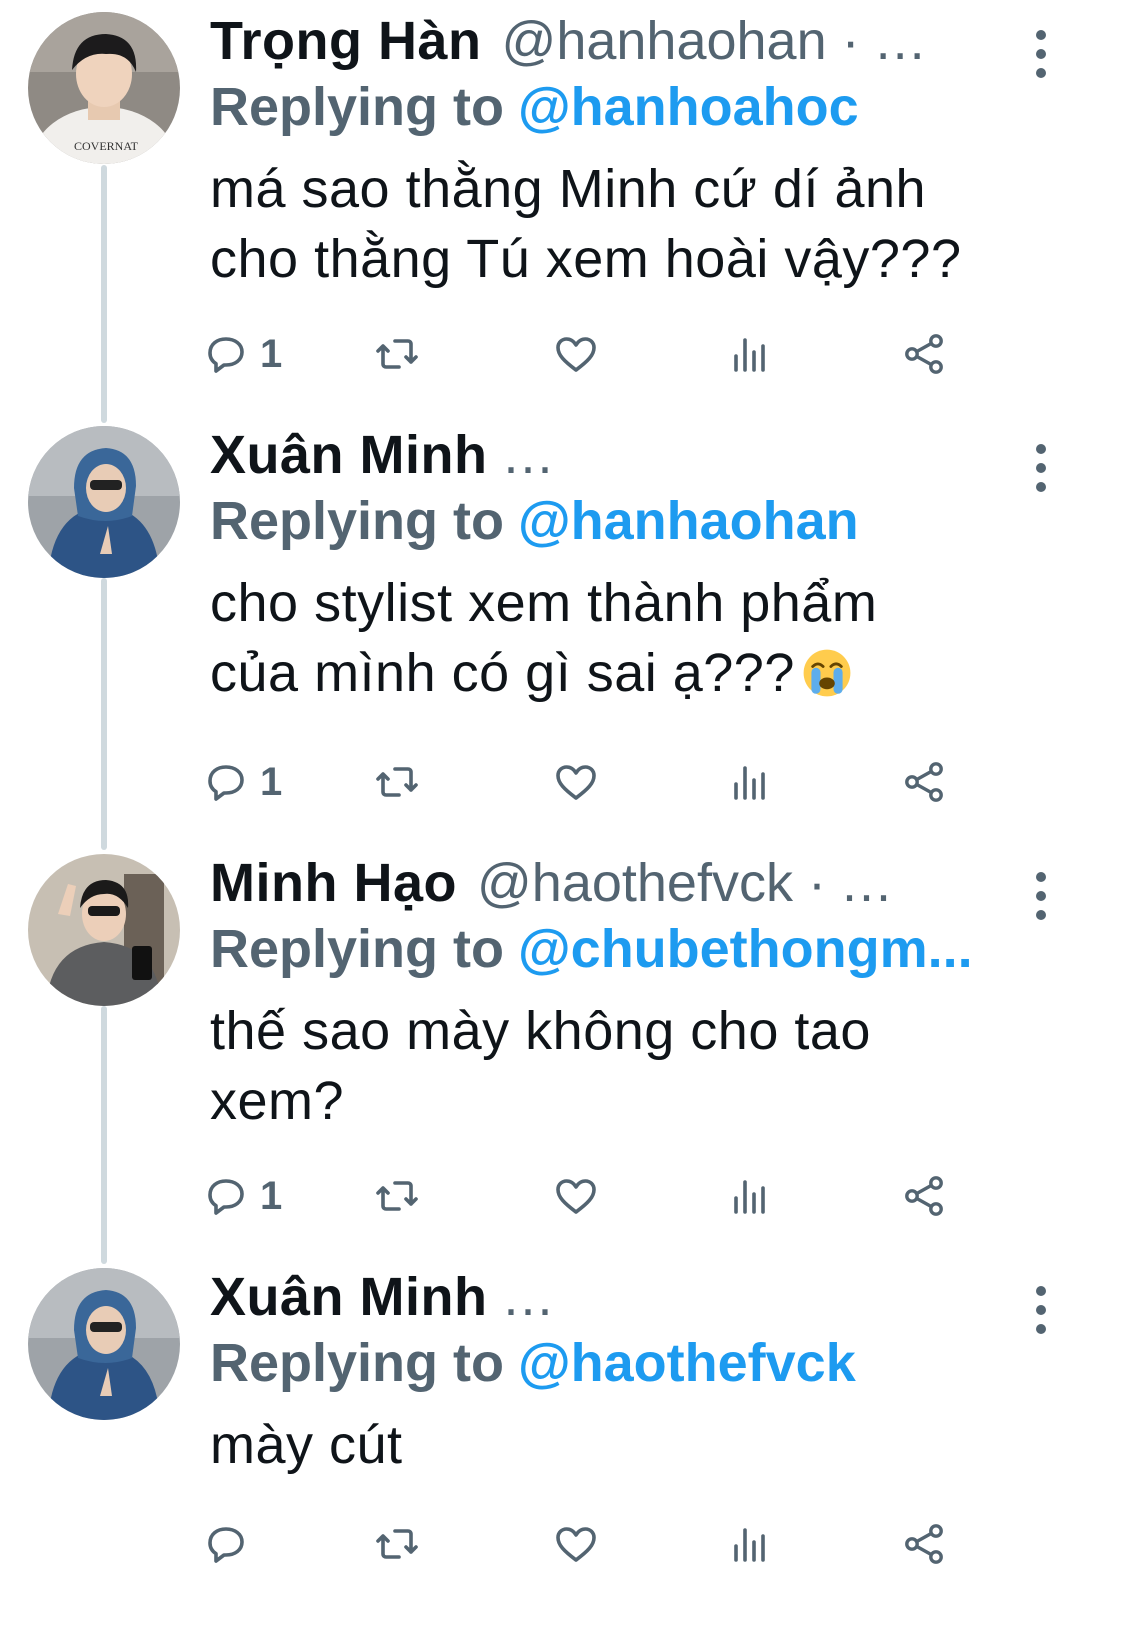 This screenshot has width=1122, height=1636. What do you see at coordinates (568, 189) in the screenshot?
I see `tweet-text-line: má sao thằng Minh cứ dí ảnh` at bounding box center [568, 189].